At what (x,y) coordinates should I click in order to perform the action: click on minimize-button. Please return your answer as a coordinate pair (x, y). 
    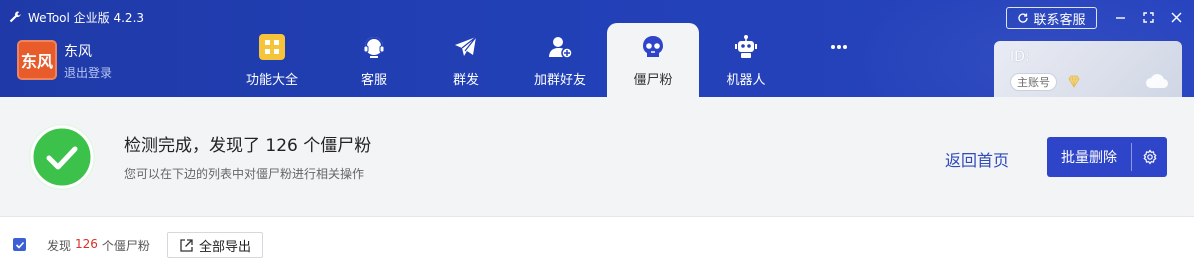
    Looking at the image, I should click on (1120, 17).